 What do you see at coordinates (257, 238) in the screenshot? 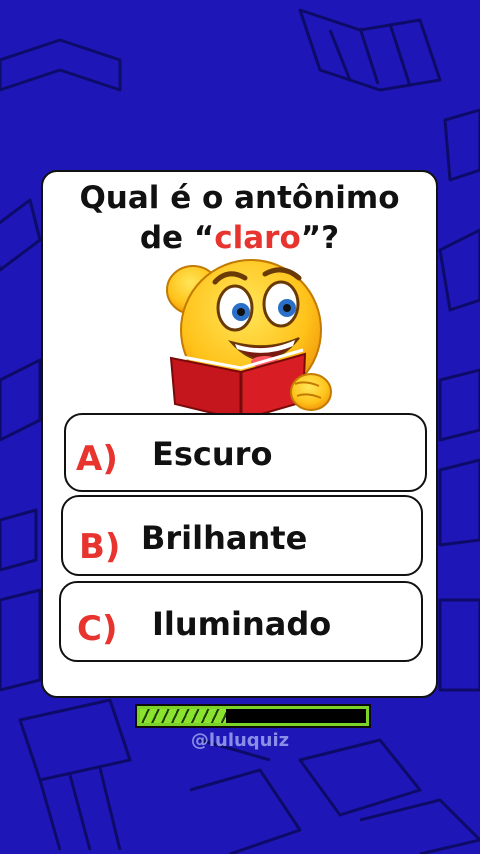
I see `question-highlight-word: claro` at bounding box center [257, 238].